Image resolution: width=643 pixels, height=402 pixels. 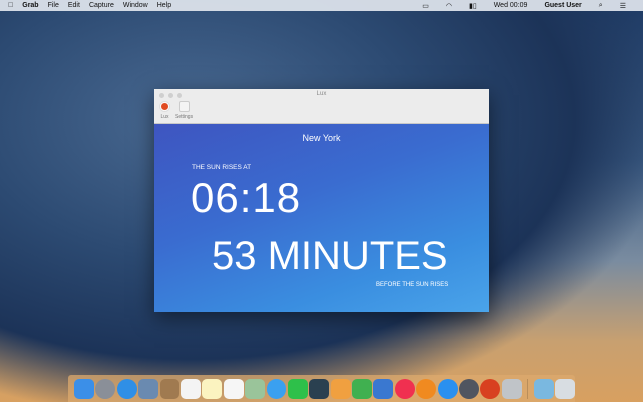 I want to click on dock-messages-icon, so click(x=276, y=388).